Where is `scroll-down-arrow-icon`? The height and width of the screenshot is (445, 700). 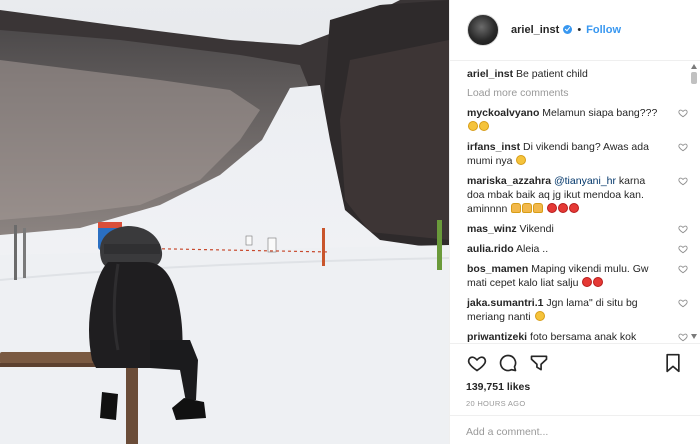
scroll-down-arrow-icon is located at coordinates (694, 336).